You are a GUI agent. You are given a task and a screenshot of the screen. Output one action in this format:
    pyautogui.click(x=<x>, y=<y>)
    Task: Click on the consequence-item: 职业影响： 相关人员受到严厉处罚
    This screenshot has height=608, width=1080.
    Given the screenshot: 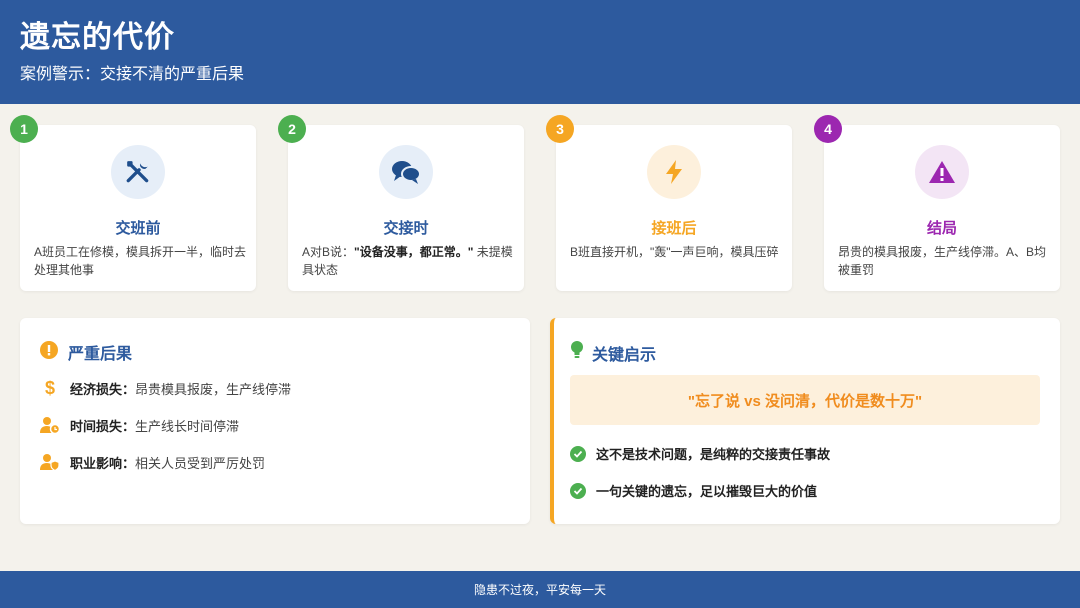 What is the action you would take?
    pyautogui.click(x=152, y=462)
    